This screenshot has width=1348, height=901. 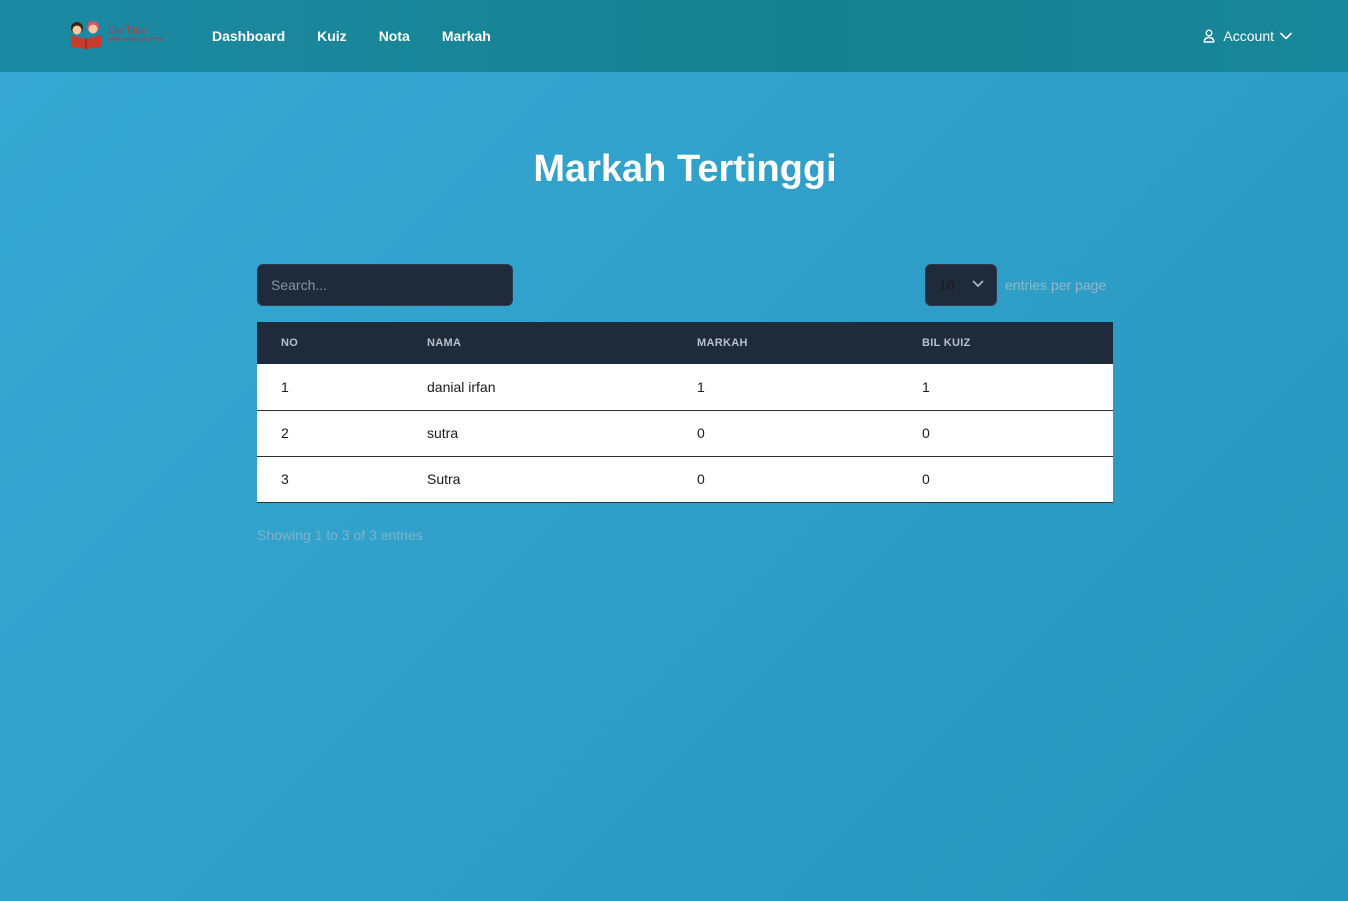 I want to click on per-page-value: 10, so click(x=947, y=285).